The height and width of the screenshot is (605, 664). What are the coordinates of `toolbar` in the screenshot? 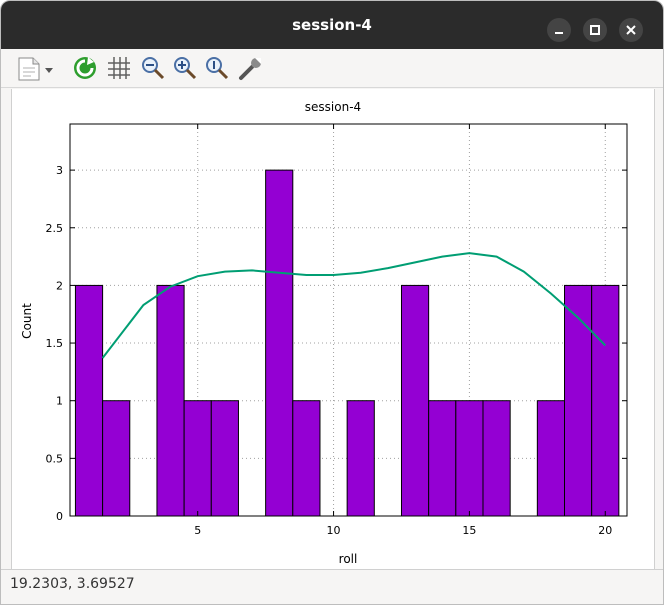 It's located at (332, 68).